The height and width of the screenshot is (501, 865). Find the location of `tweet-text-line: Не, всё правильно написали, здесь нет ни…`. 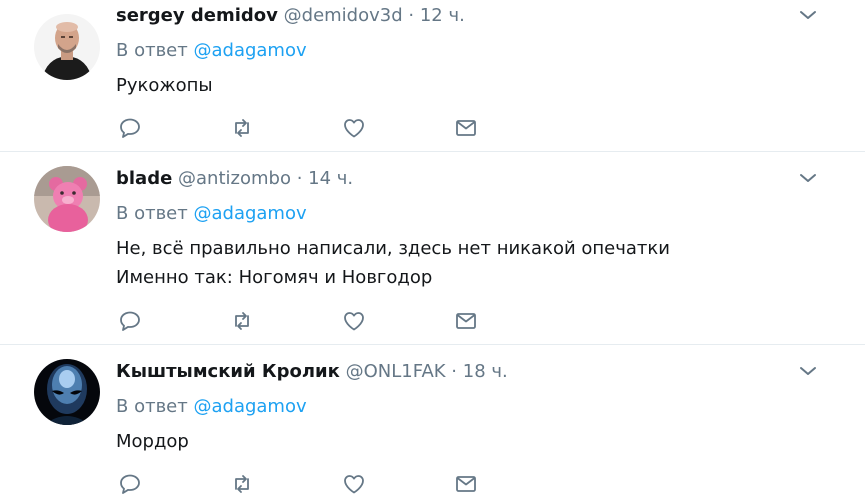

tweet-text-line: Не, всё правильно написали, здесь нет ни… is located at coordinates (393, 248).